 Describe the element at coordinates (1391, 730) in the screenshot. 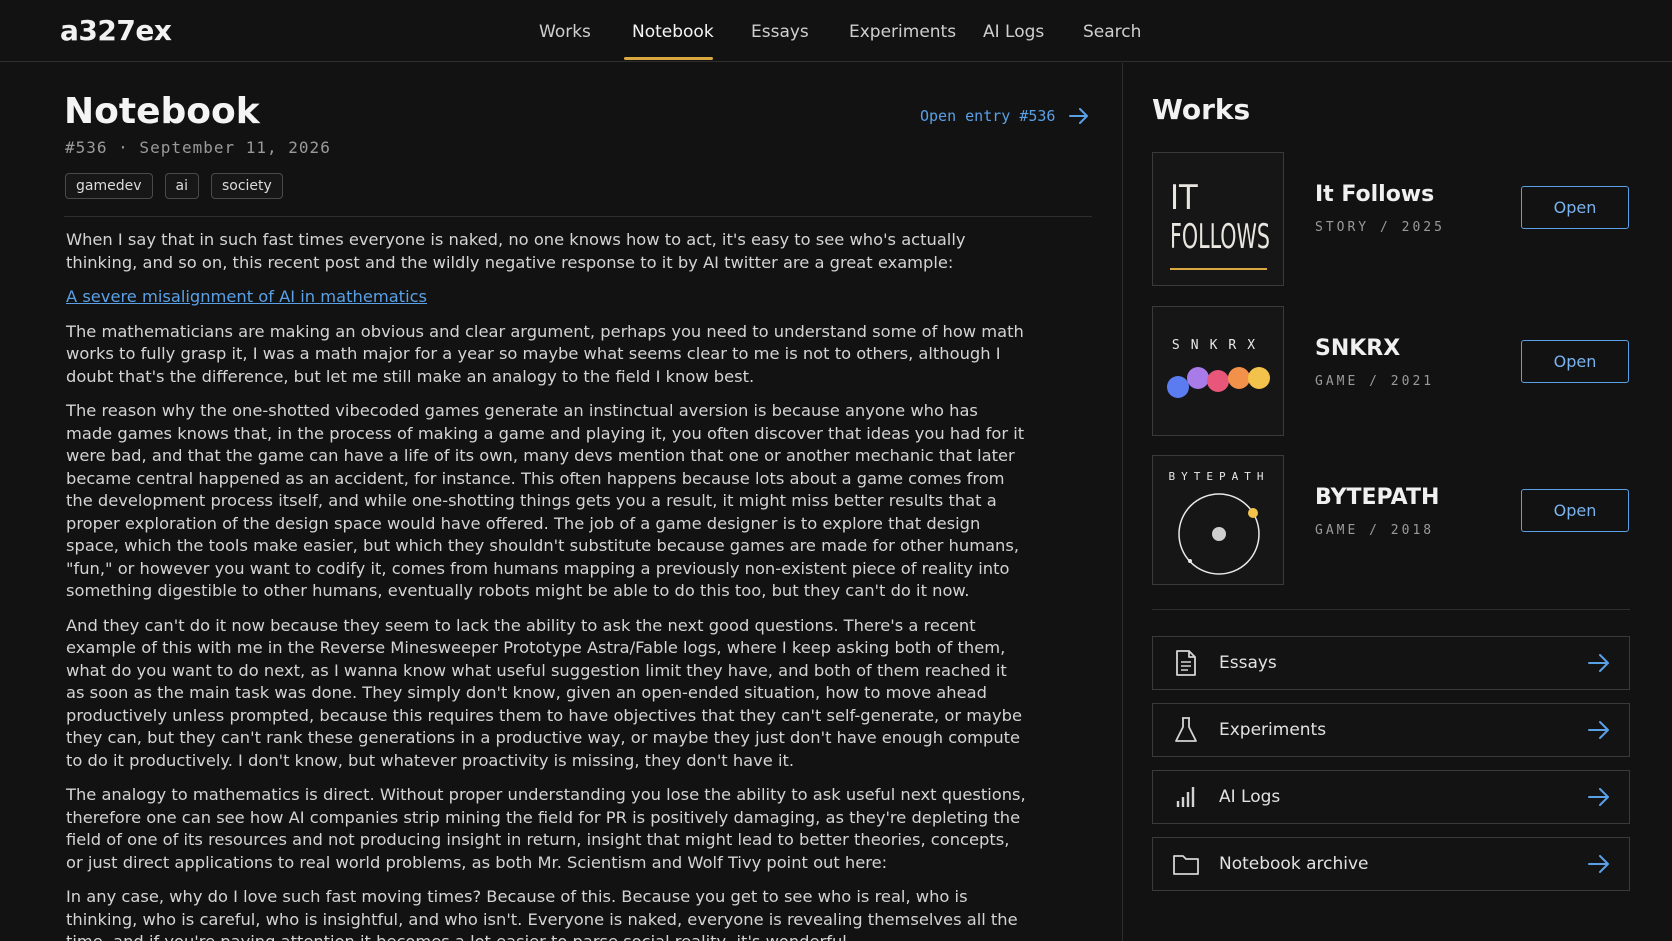

I see `sidebar-link-experiments: Experiments` at that location.